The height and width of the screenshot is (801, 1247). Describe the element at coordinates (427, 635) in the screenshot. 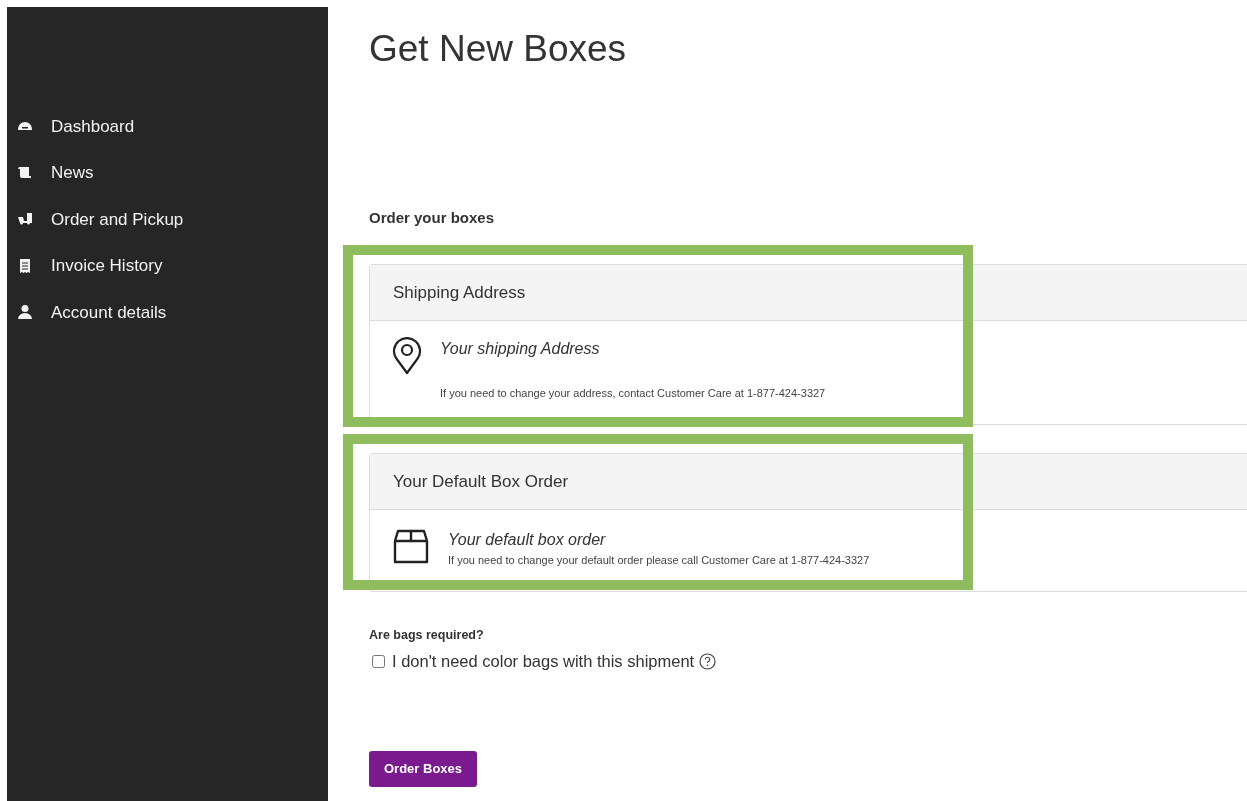

I see `question-label: Are bags required?` at that location.